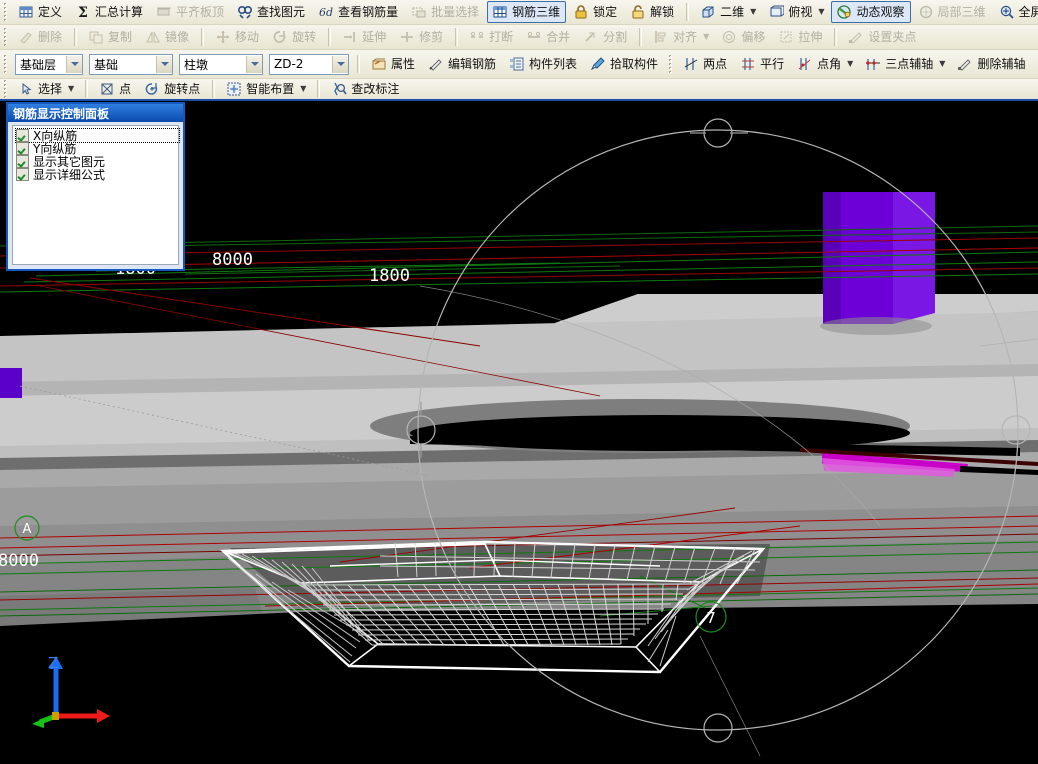  I want to click on toolbar-button-two-point-axis-label: 两点, so click(715, 64).